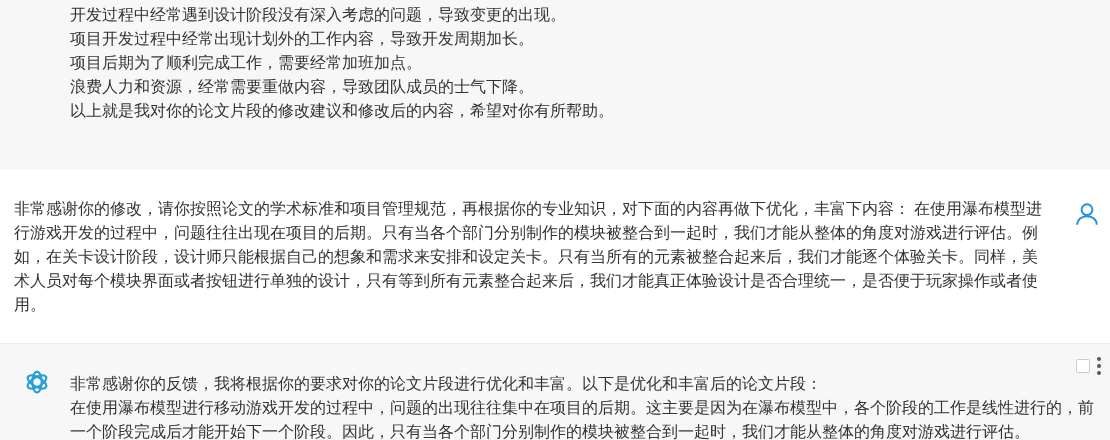  Describe the element at coordinates (318, 15) in the screenshot. I see `message-text: 开发过程中经常遇到设计阶段没有深入考虑的问题，导致变更的出现。` at that location.